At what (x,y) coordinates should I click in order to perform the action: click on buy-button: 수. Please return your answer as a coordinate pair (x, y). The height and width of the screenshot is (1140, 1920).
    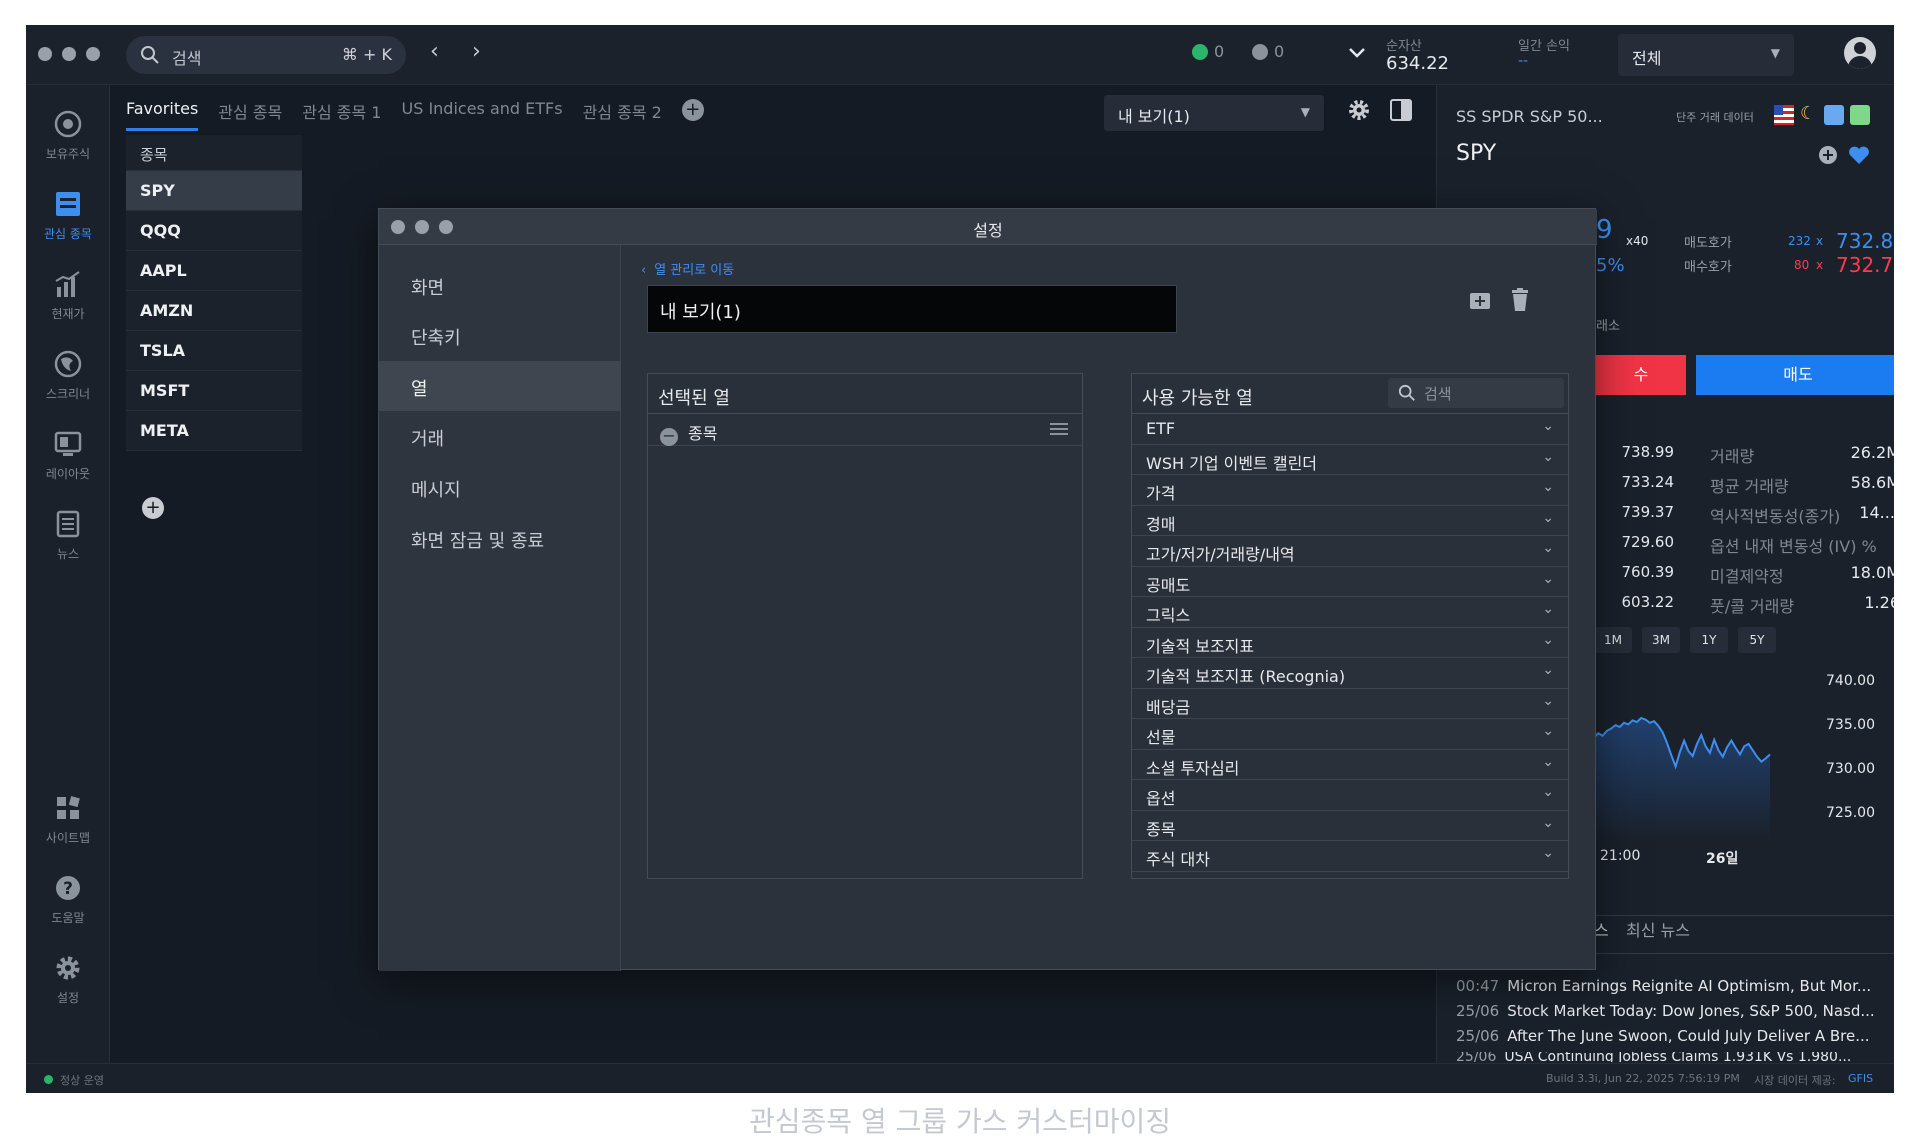
    Looking at the image, I should click on (1641, 375).